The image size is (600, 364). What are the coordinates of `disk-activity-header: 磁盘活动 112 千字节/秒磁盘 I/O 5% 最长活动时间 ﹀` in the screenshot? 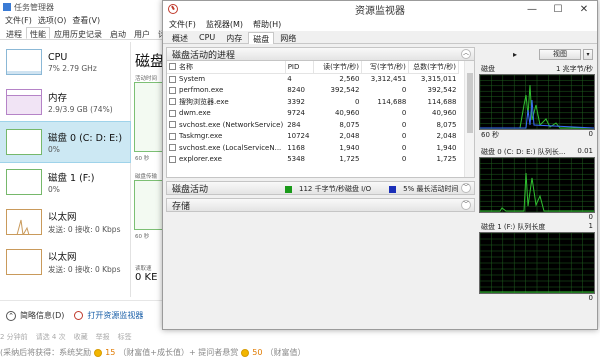 It's located at (320, 188).